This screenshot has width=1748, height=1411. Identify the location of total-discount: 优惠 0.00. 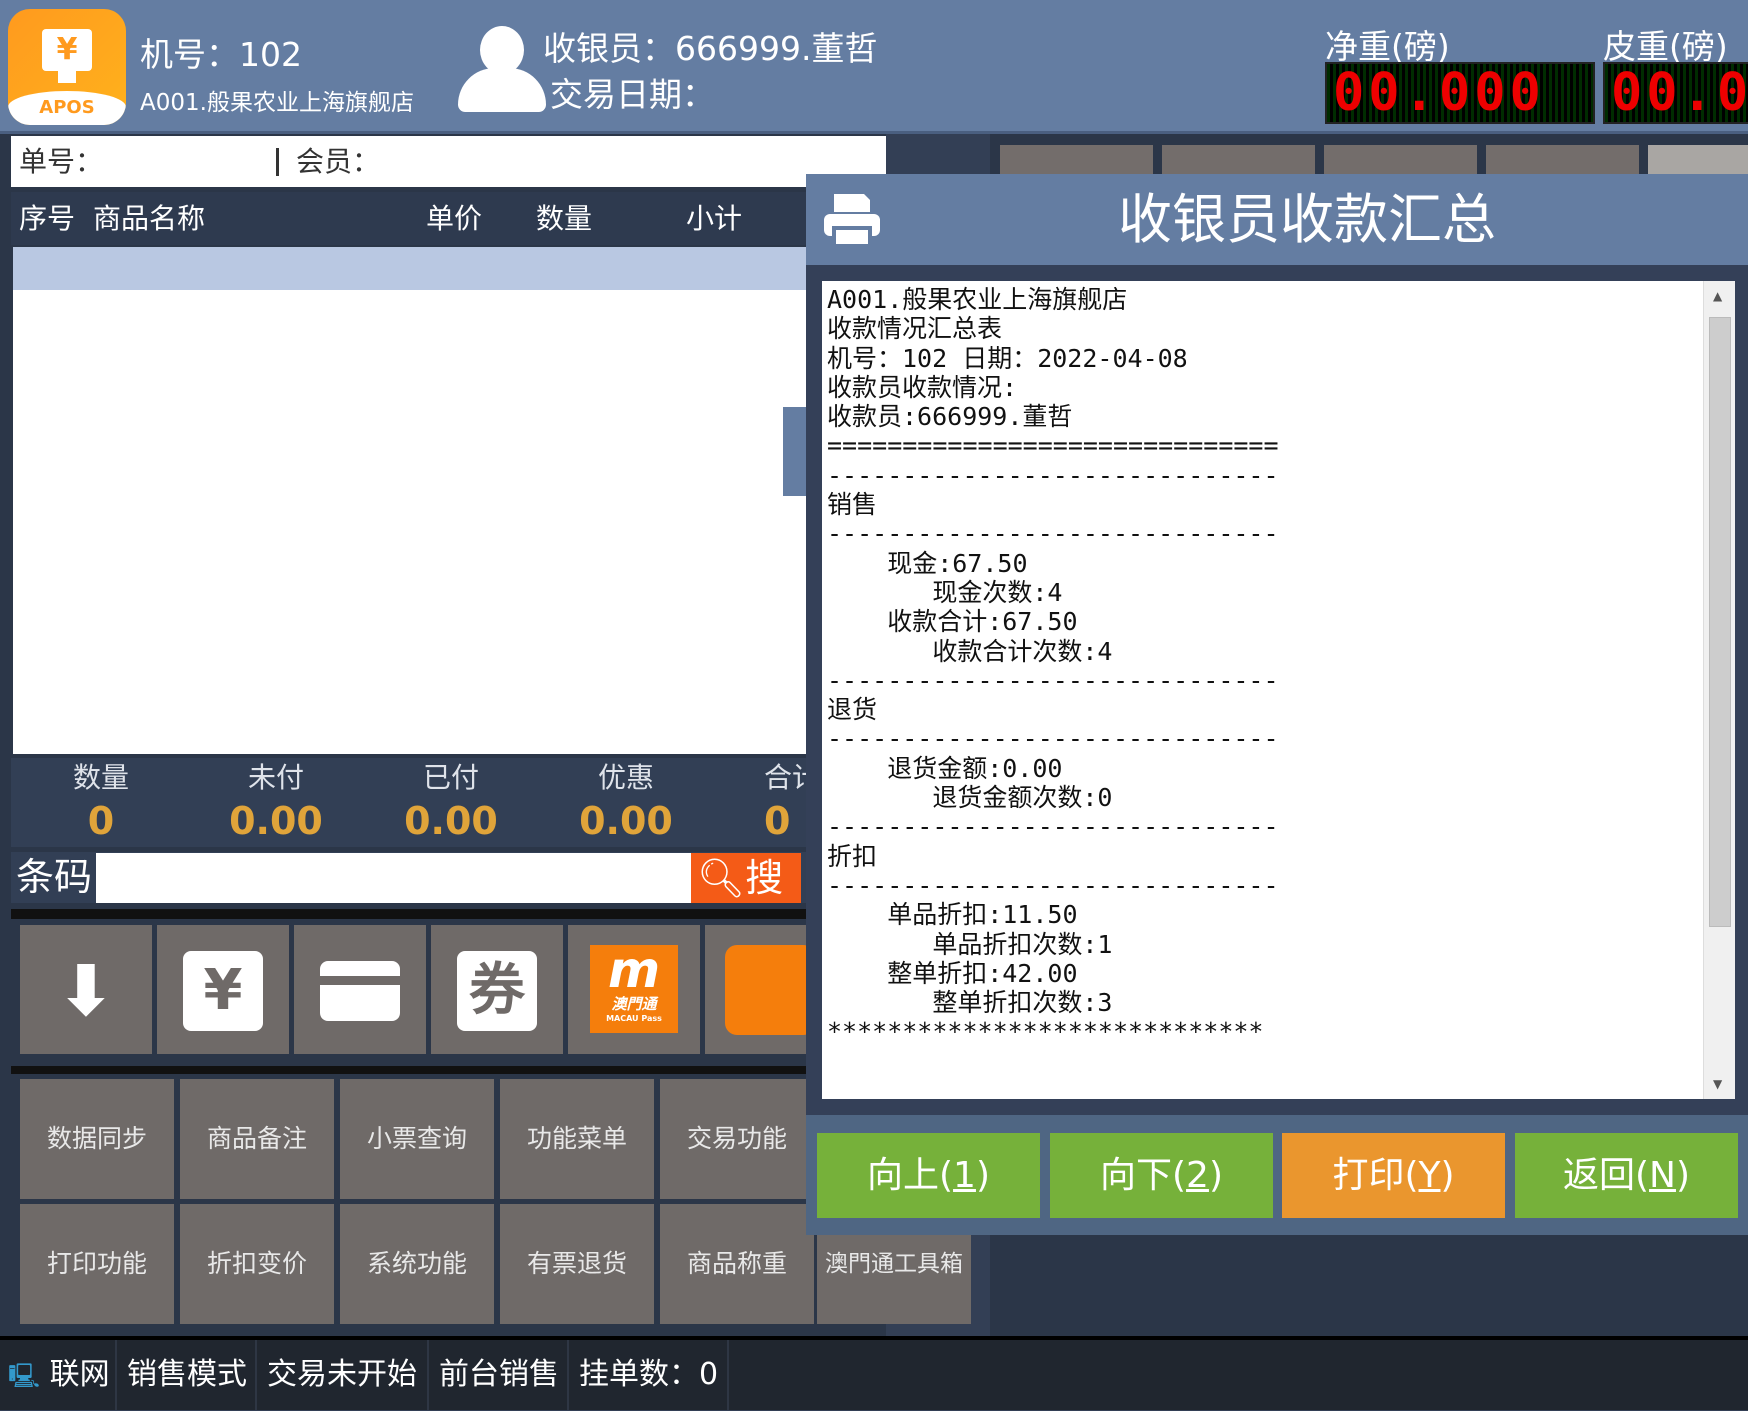
(626, 802).